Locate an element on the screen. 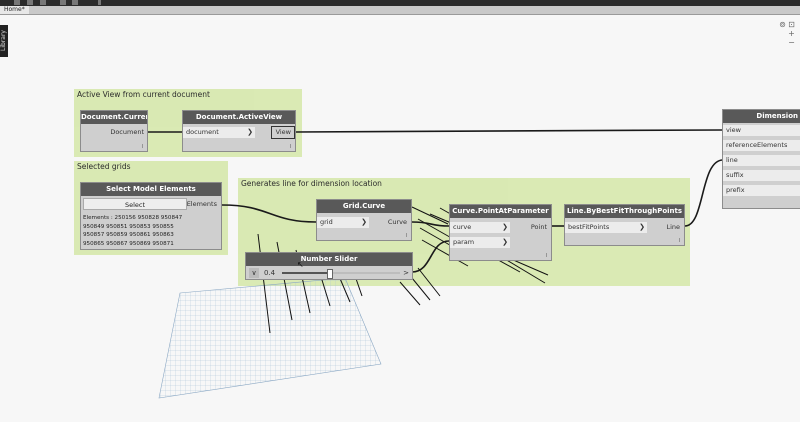 The height and width of the screenshot is (422, 800). slider-value: 0.4 is located at coordinates (269, 273).